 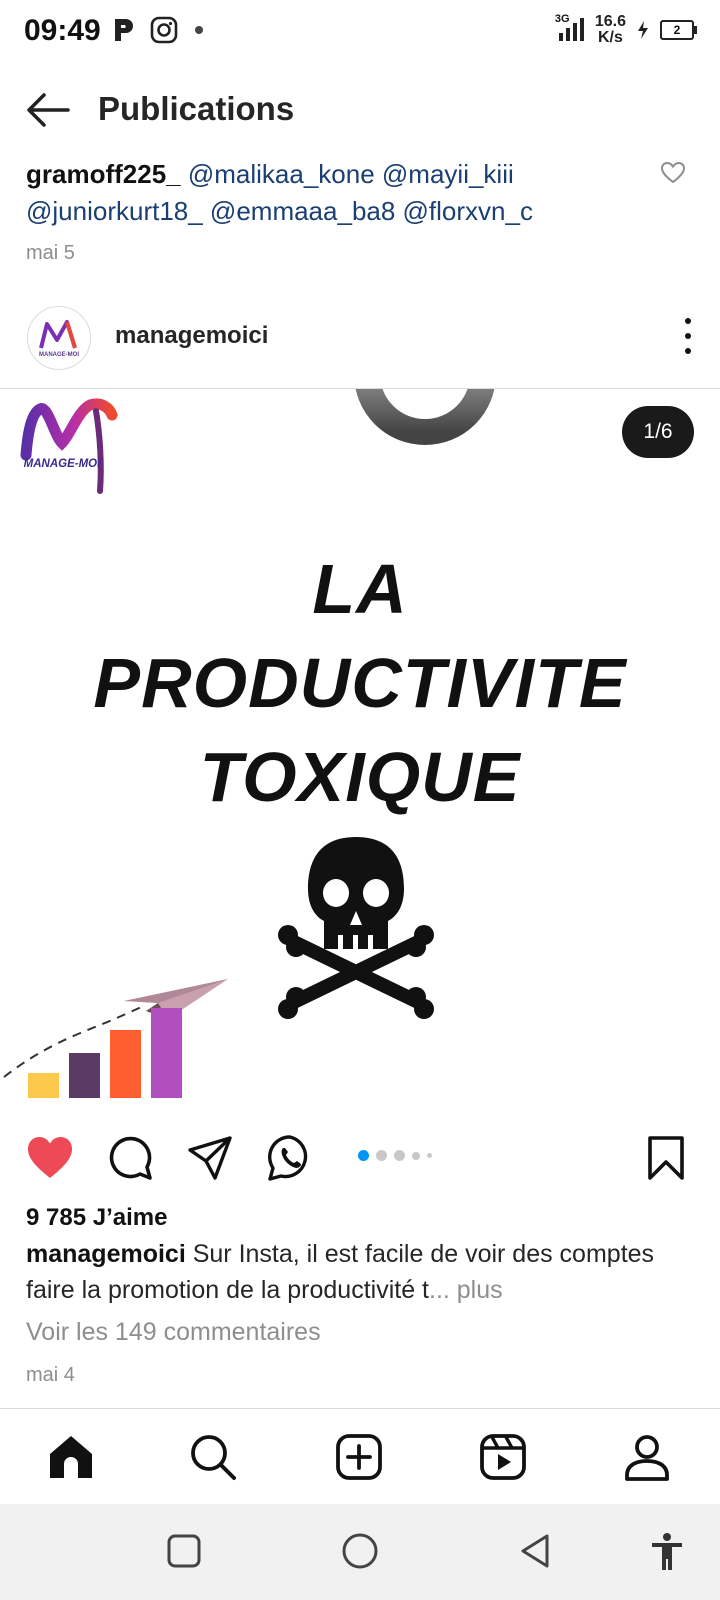 I want to click on system-back-icon, so click(x=536, y=1551).